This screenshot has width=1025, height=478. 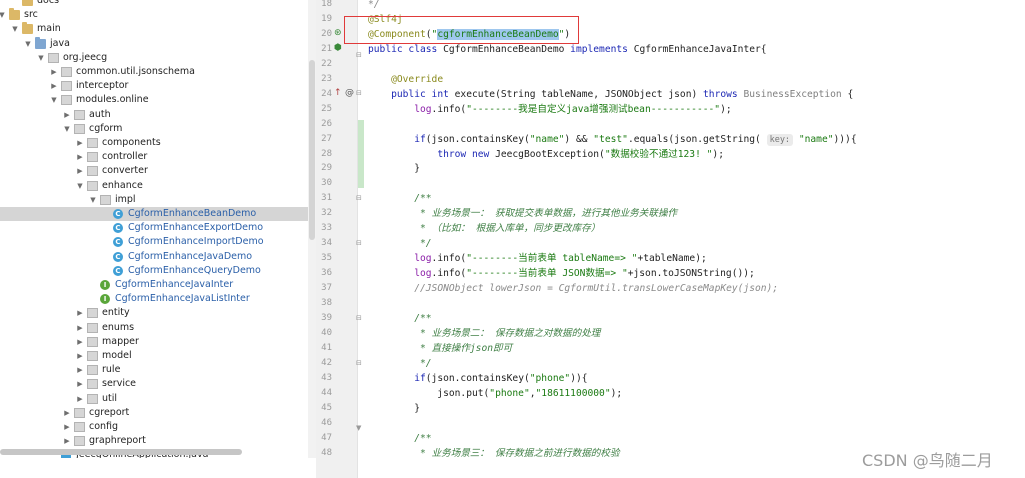 I want to click on tree-item: ▼ cgform, so click(x=154, y=129).